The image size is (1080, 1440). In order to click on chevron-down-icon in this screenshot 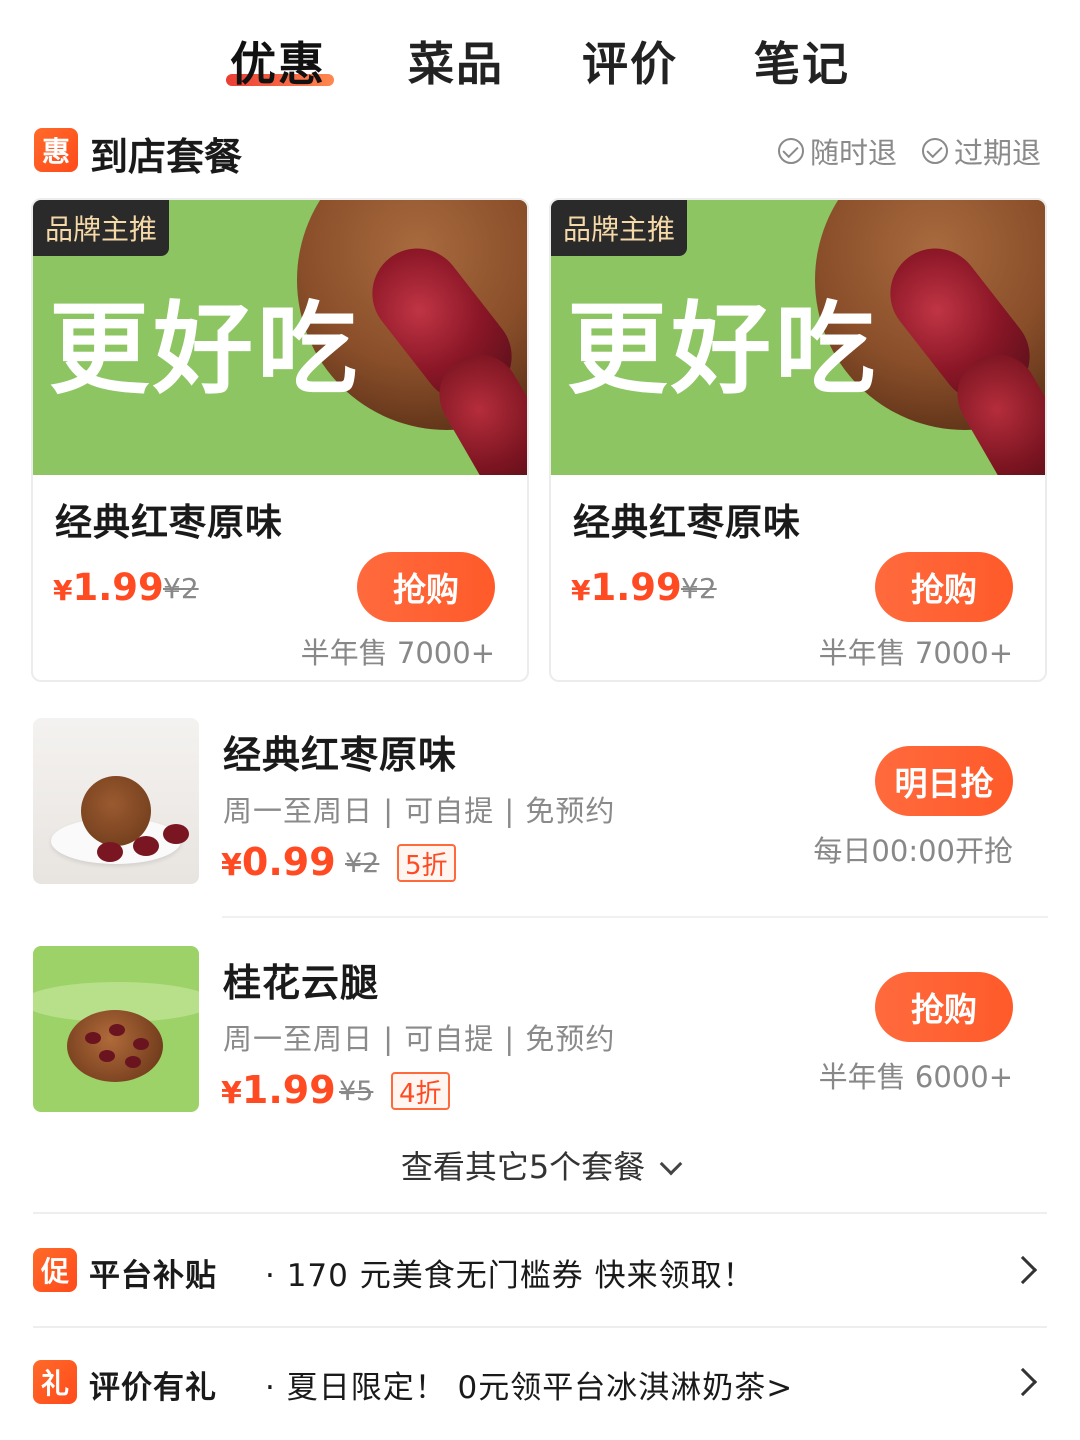, I will do `click(671, 1164)`.